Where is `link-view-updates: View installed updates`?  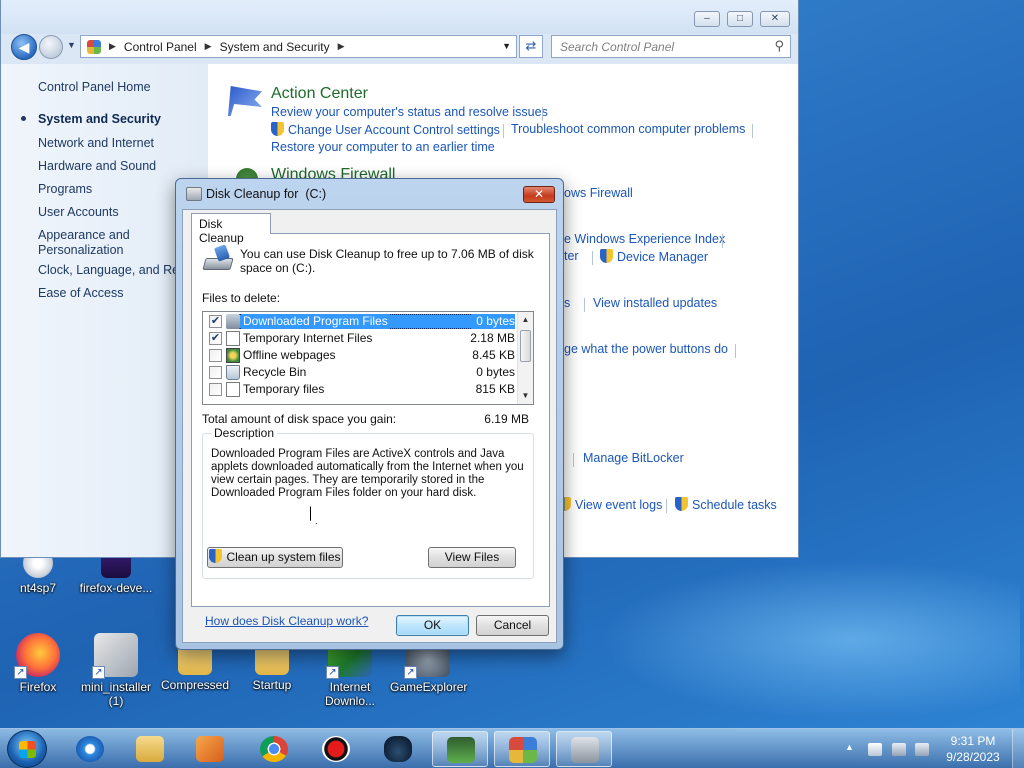
link-view-updates: View installed updates is located at coordinates (655, 303).